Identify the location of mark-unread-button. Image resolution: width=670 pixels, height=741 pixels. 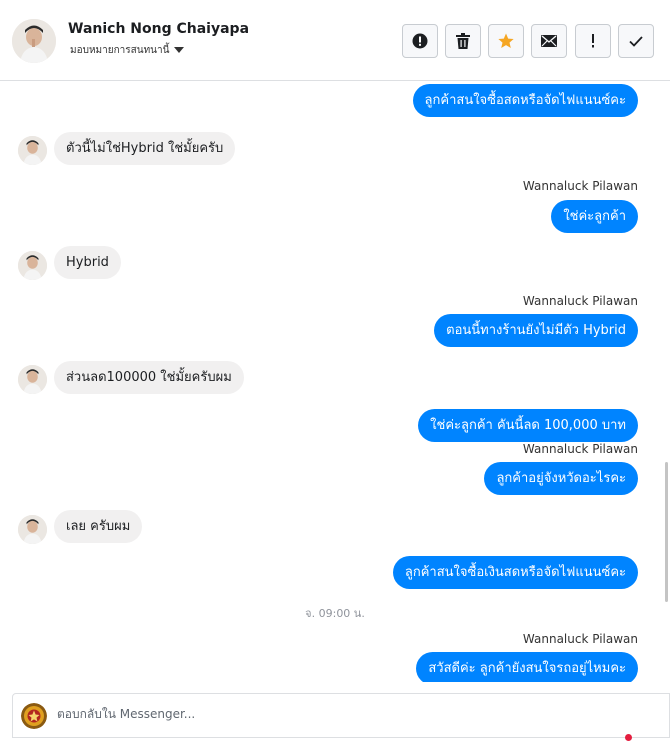
(549, 41).